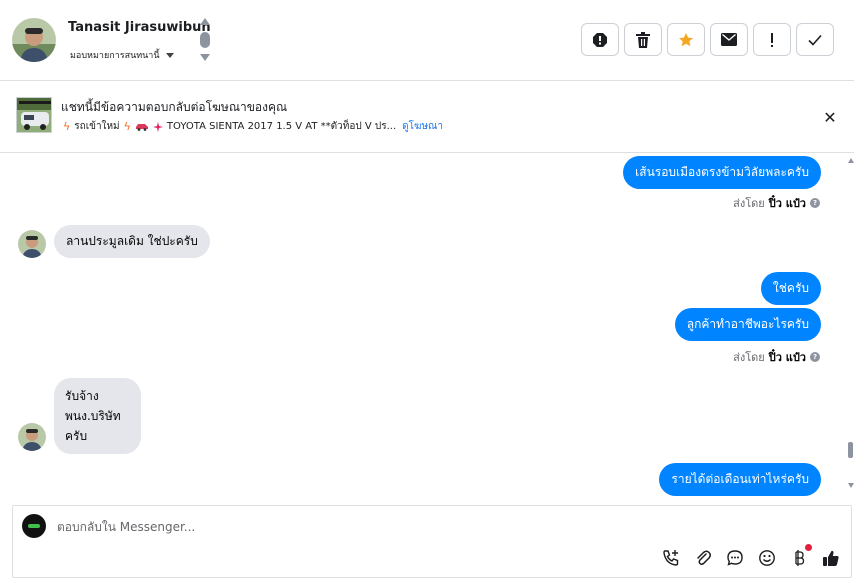  I want to click on notification-dot, so click(808, 547).